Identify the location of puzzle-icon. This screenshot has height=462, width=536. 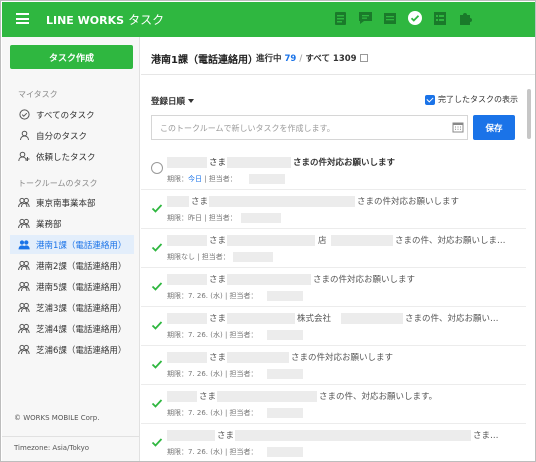
(465, 18).